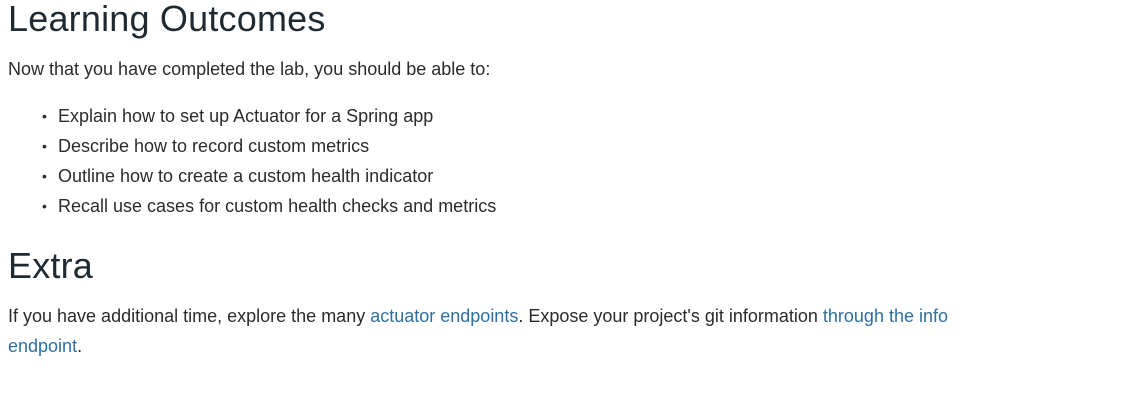 The image size is (1122, 417). What do you see at coordinates (444, 316) in the screenshot?
I see `actuator-endpoints-link: actuator endpoints` at bounding box center [444, 316].